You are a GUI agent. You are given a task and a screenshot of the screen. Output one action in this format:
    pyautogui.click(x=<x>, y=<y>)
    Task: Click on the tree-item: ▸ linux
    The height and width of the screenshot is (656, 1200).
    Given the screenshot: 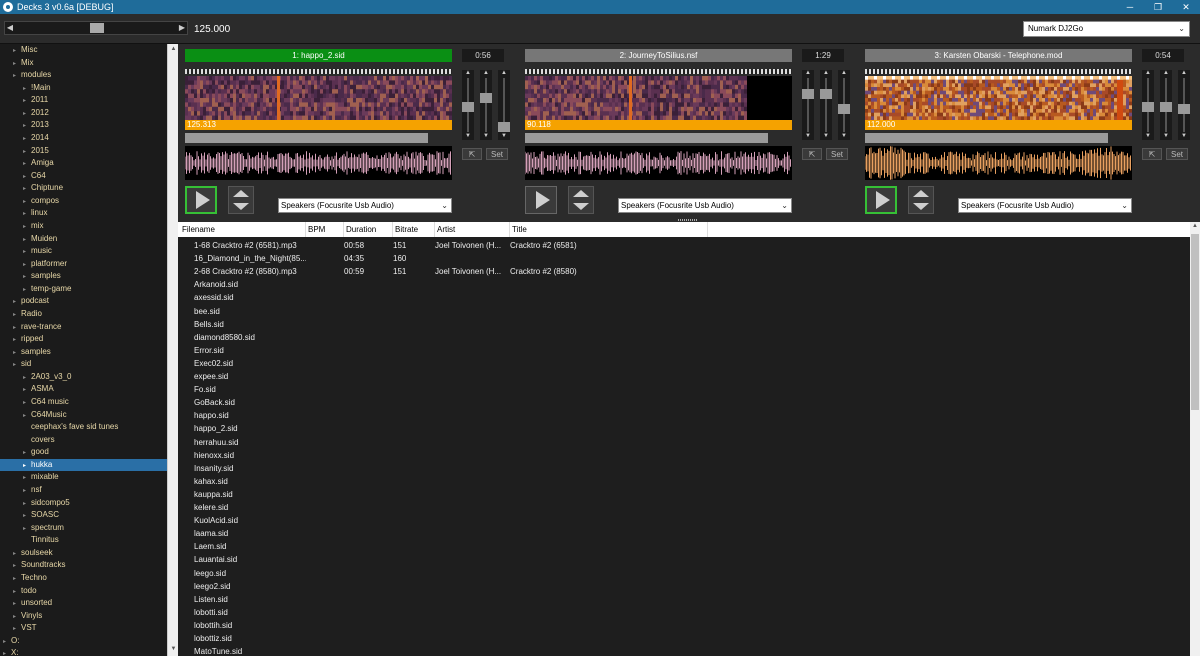 What is the action you would take?
    pyautogui.click(x=83, y=213)
    